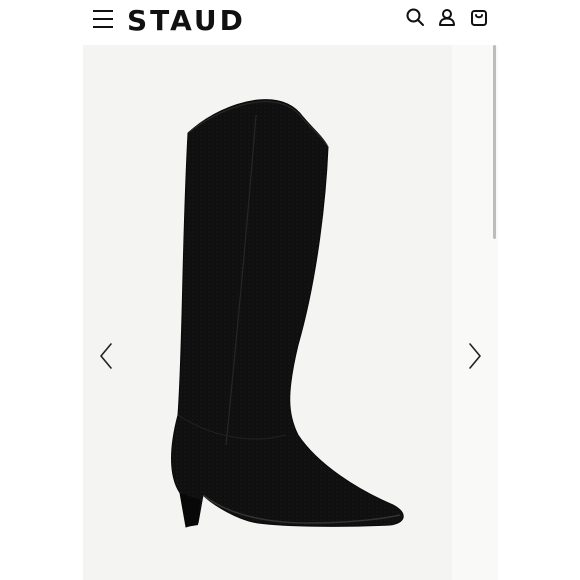 The image size is (580, 580). I want to click on outer-margin-left, so click(41, 290).